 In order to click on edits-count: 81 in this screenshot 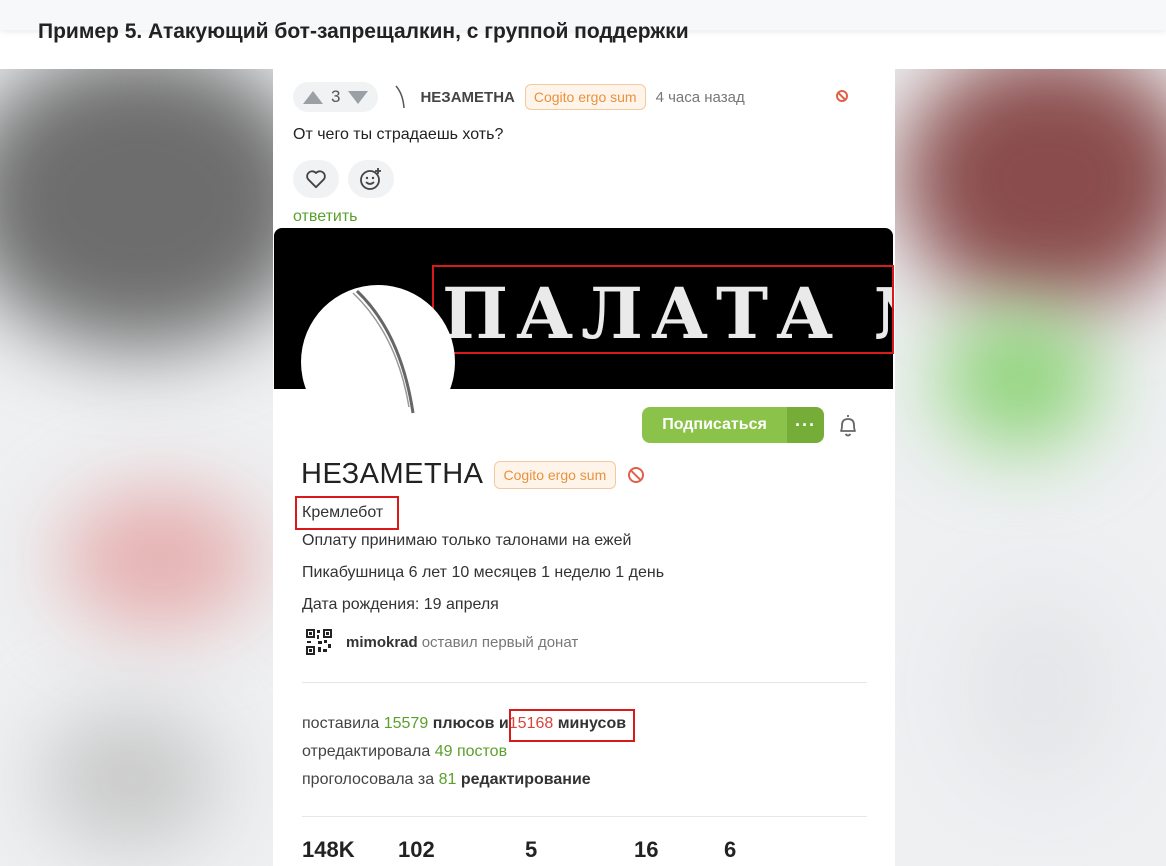, I will do `click(447, 779)`.